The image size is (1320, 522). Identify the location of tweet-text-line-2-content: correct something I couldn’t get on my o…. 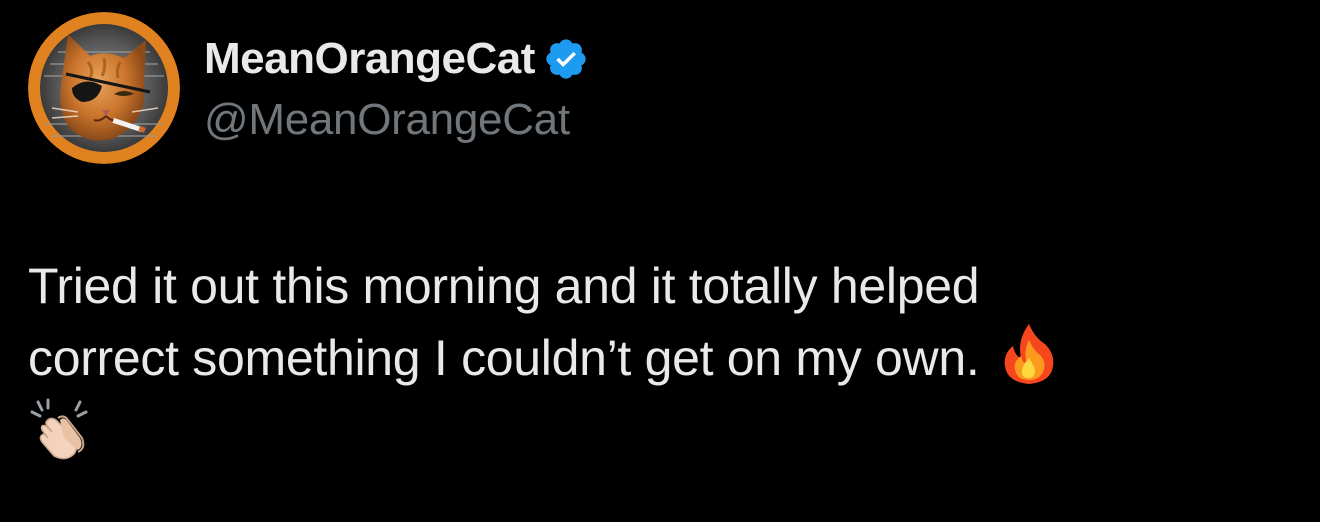
(504, 358).